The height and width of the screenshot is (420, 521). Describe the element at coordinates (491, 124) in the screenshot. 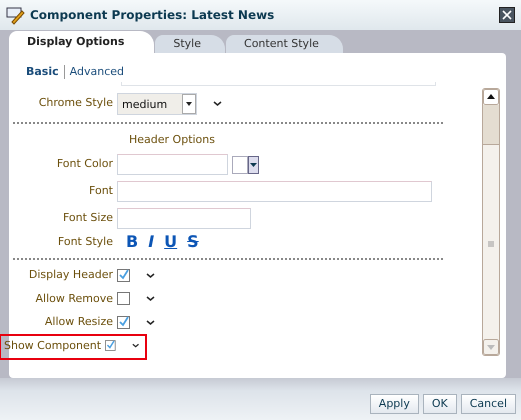

I see `scroll-thumb` at that location.